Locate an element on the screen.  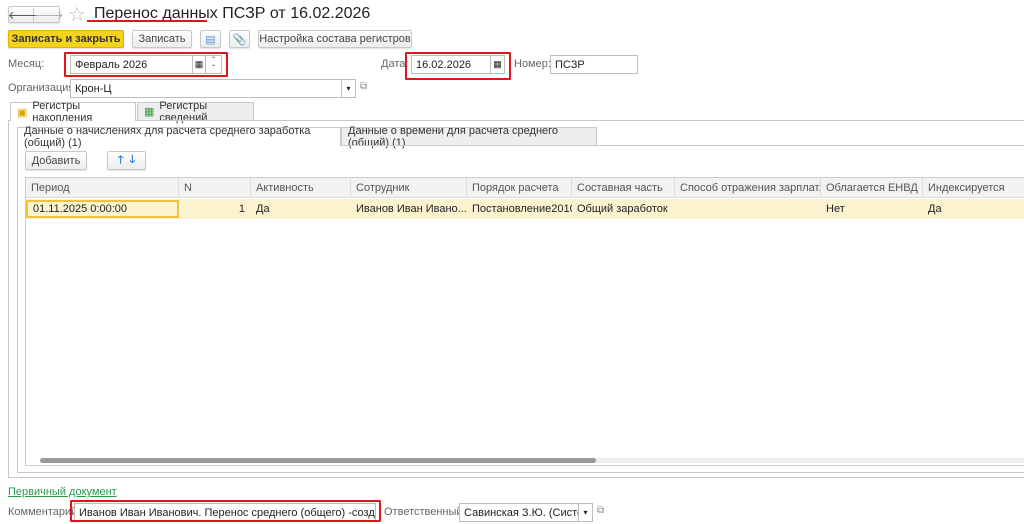
column-header: Сотрудник is located at coordinates (409, 188).